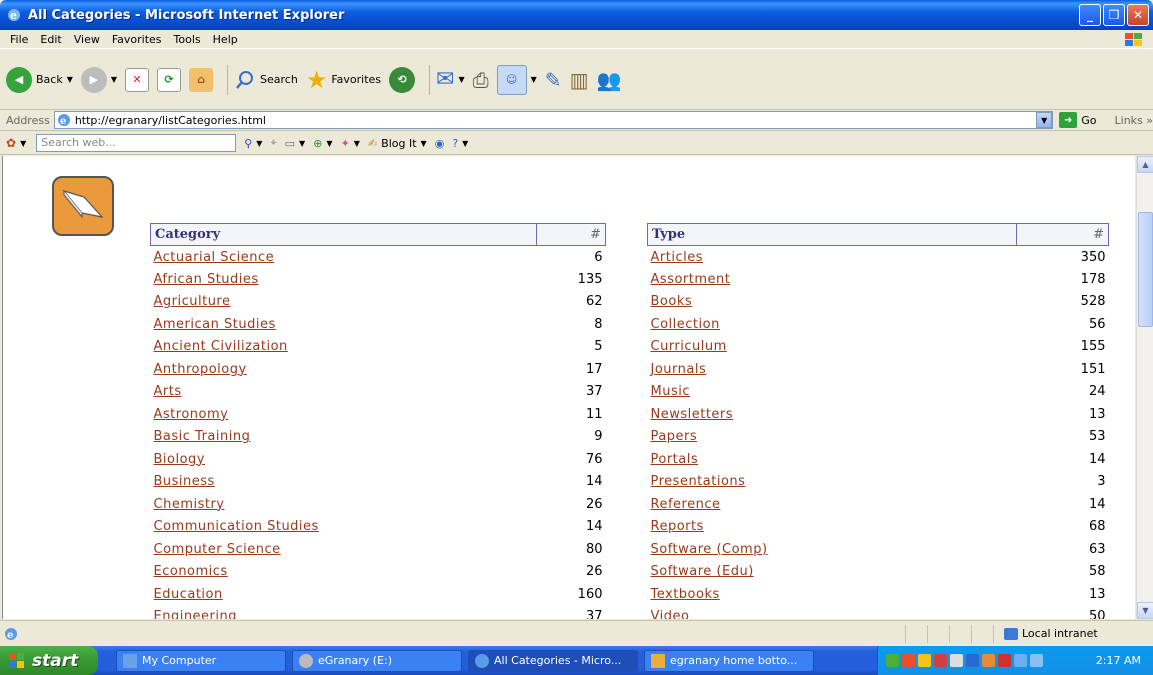  I want to click on refresh-button: ⟳, so click(169, 79).